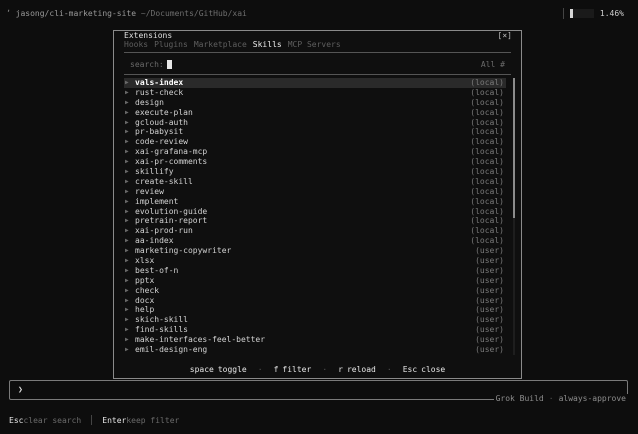 This screenshot has height=434, width=638. What do you see at coordinates (169, 64) in the screenshot?
I see `search-input` at bounding box center [169, 64].